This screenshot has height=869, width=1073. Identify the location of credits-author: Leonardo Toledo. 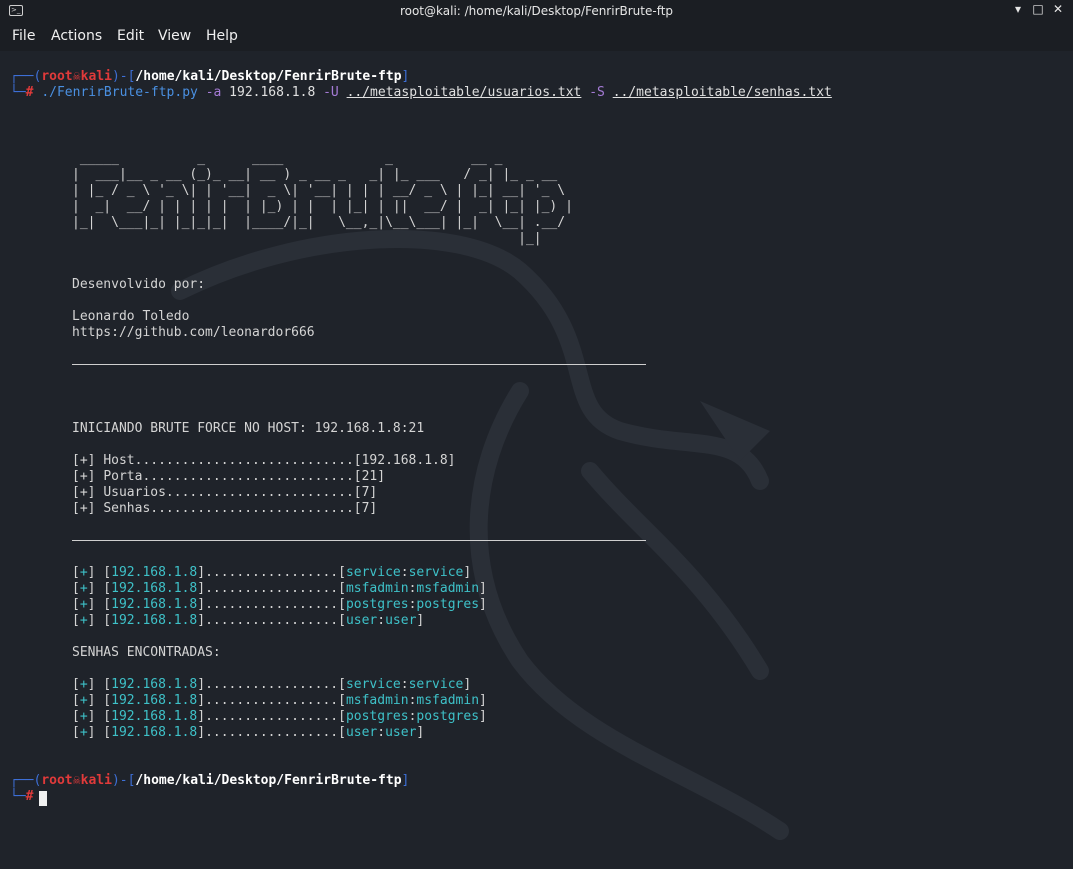
(131, 316).